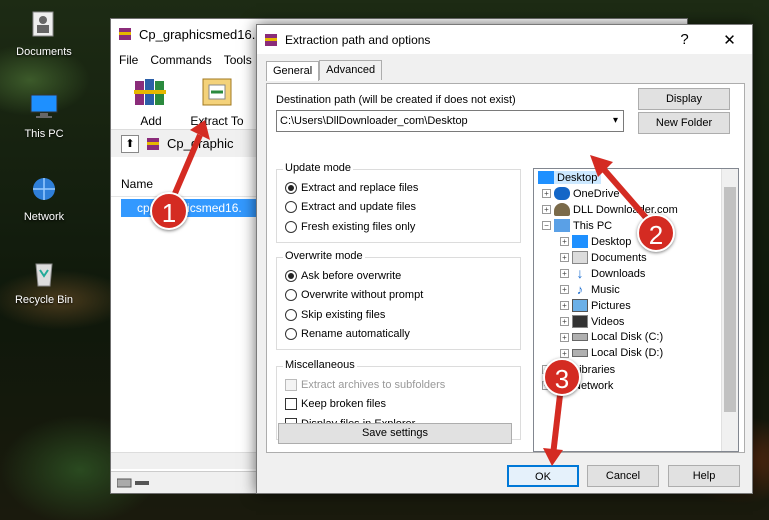  Describe the element at coordinates (562, 377) in the screenshot. I see `step-marker-3: 3` at that location.